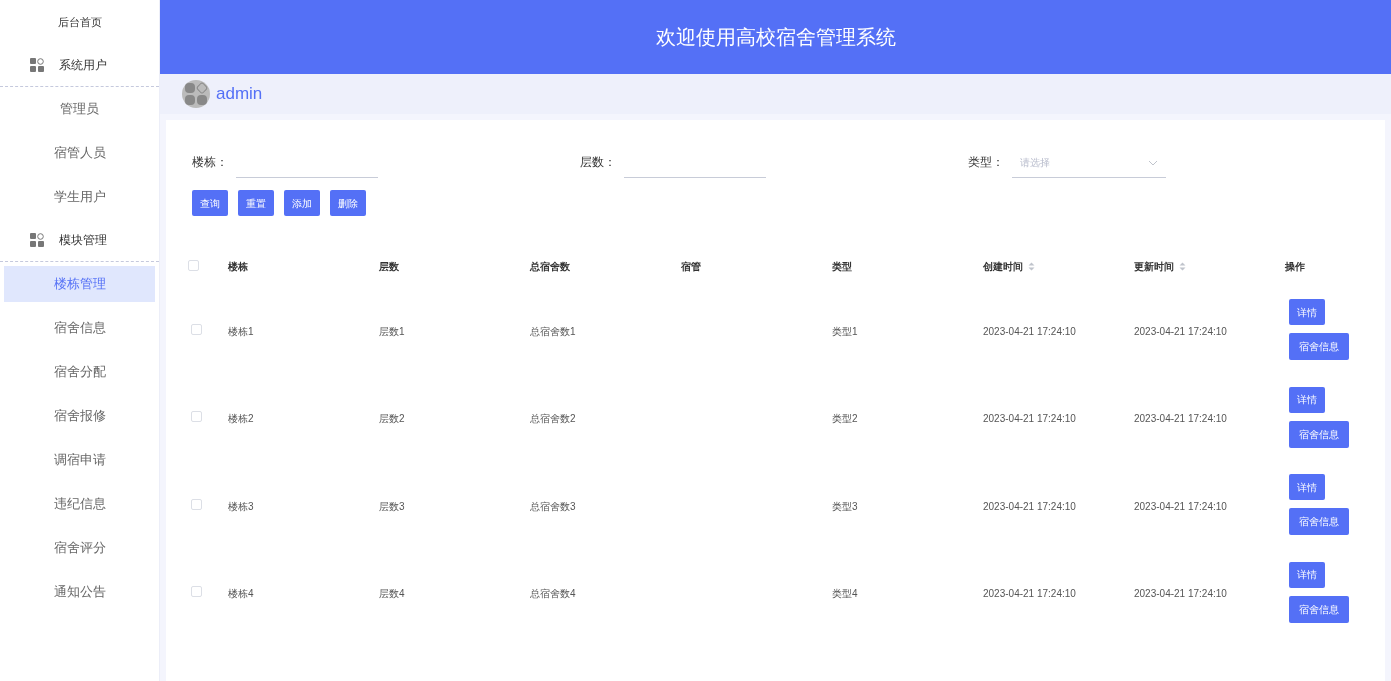 The image size is (1391, 681). I want to click on column-header: 总宿舍数, so click(550, 266).